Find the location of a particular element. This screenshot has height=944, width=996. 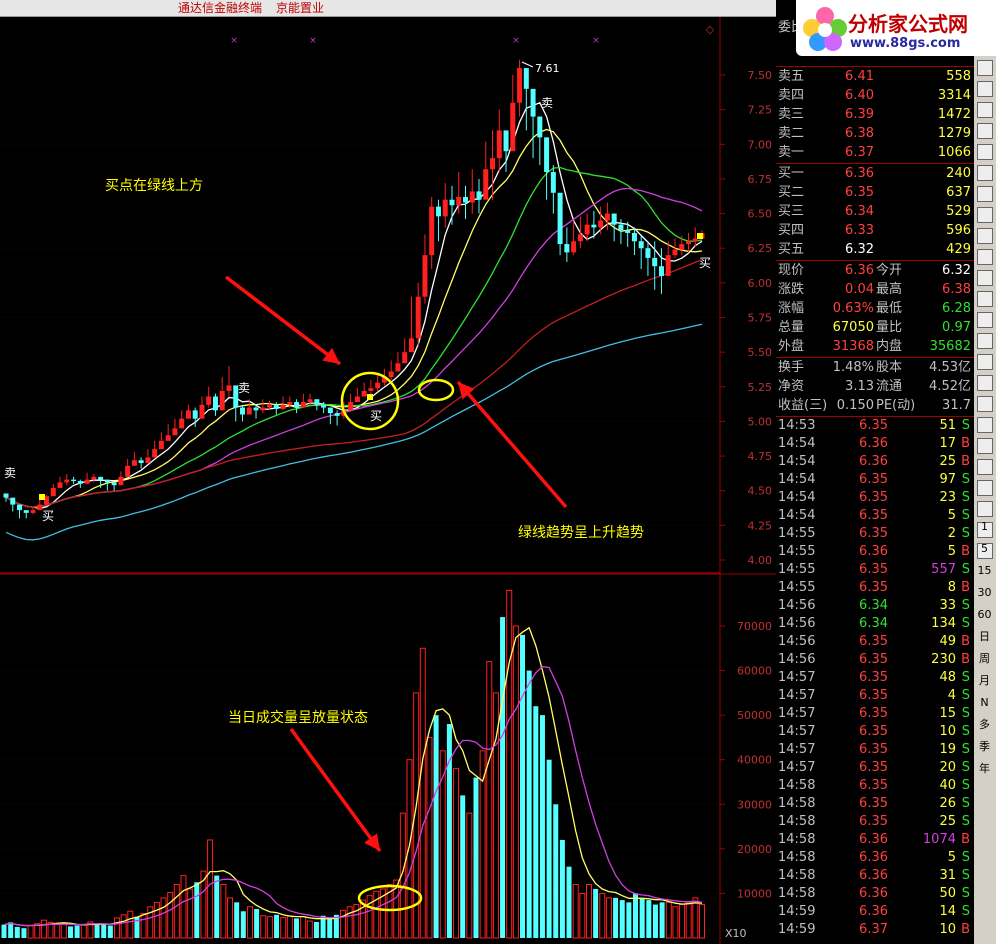

fund-label: 换手 is located at coordinates (791, 367).